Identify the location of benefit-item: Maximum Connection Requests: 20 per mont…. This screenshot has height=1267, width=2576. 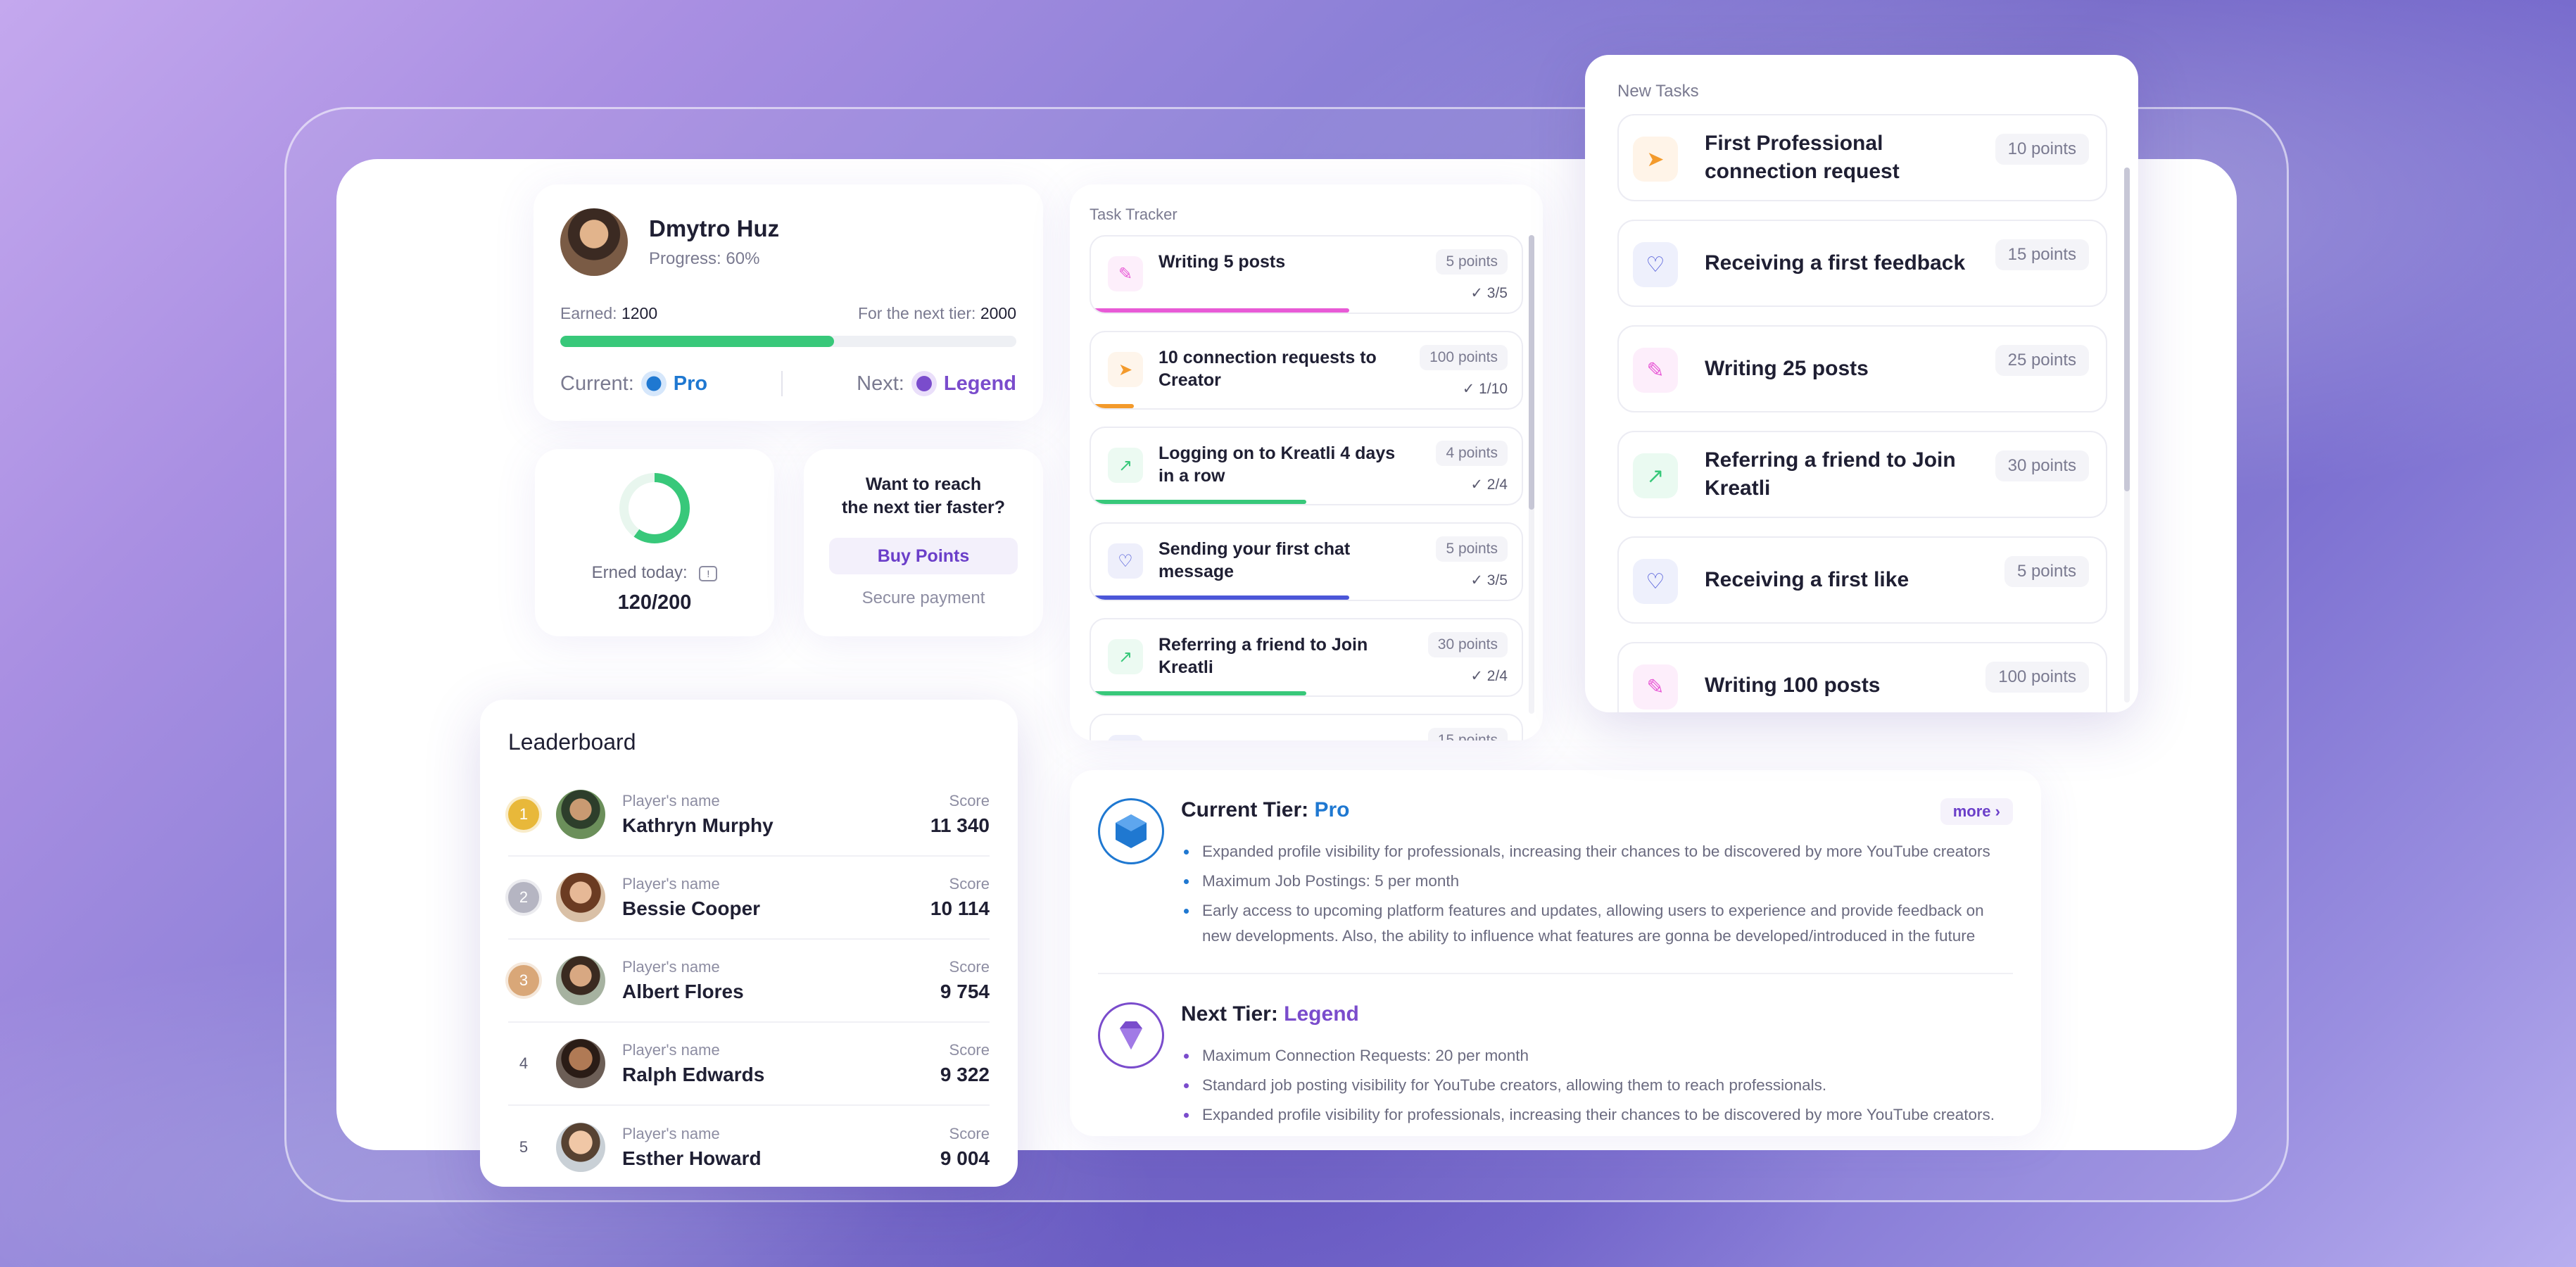
(1597, 1056).